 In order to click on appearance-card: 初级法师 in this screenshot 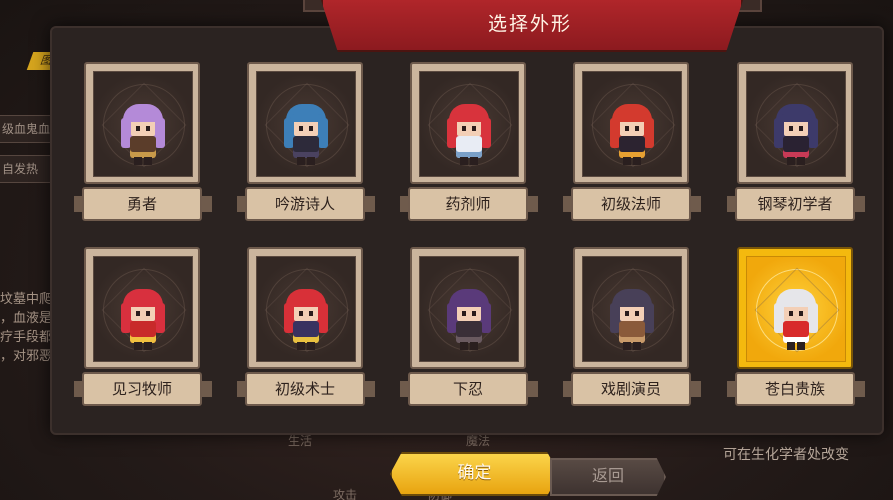, I will do `click(632, 147)`.